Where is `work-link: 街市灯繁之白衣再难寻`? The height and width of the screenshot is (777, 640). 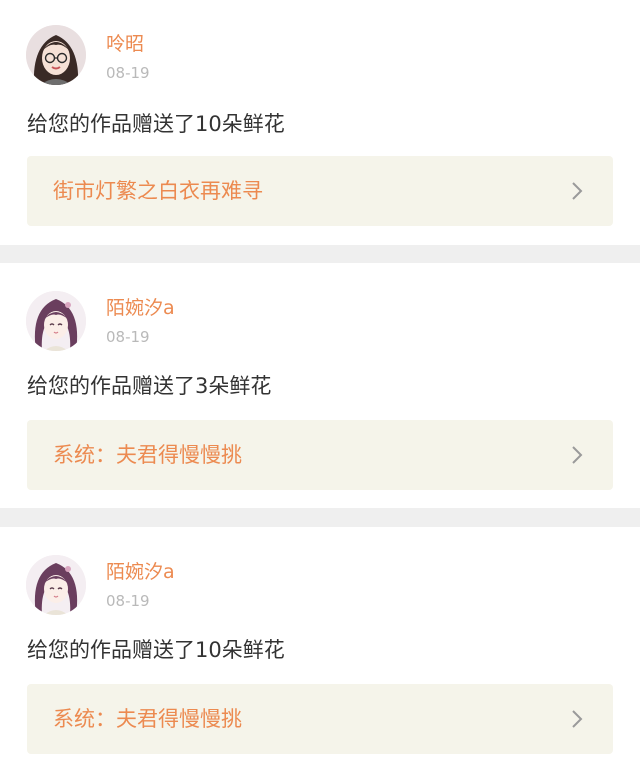 work-link: 街市灯繁之白衣再难寻 is located at coordinates (320, 191).